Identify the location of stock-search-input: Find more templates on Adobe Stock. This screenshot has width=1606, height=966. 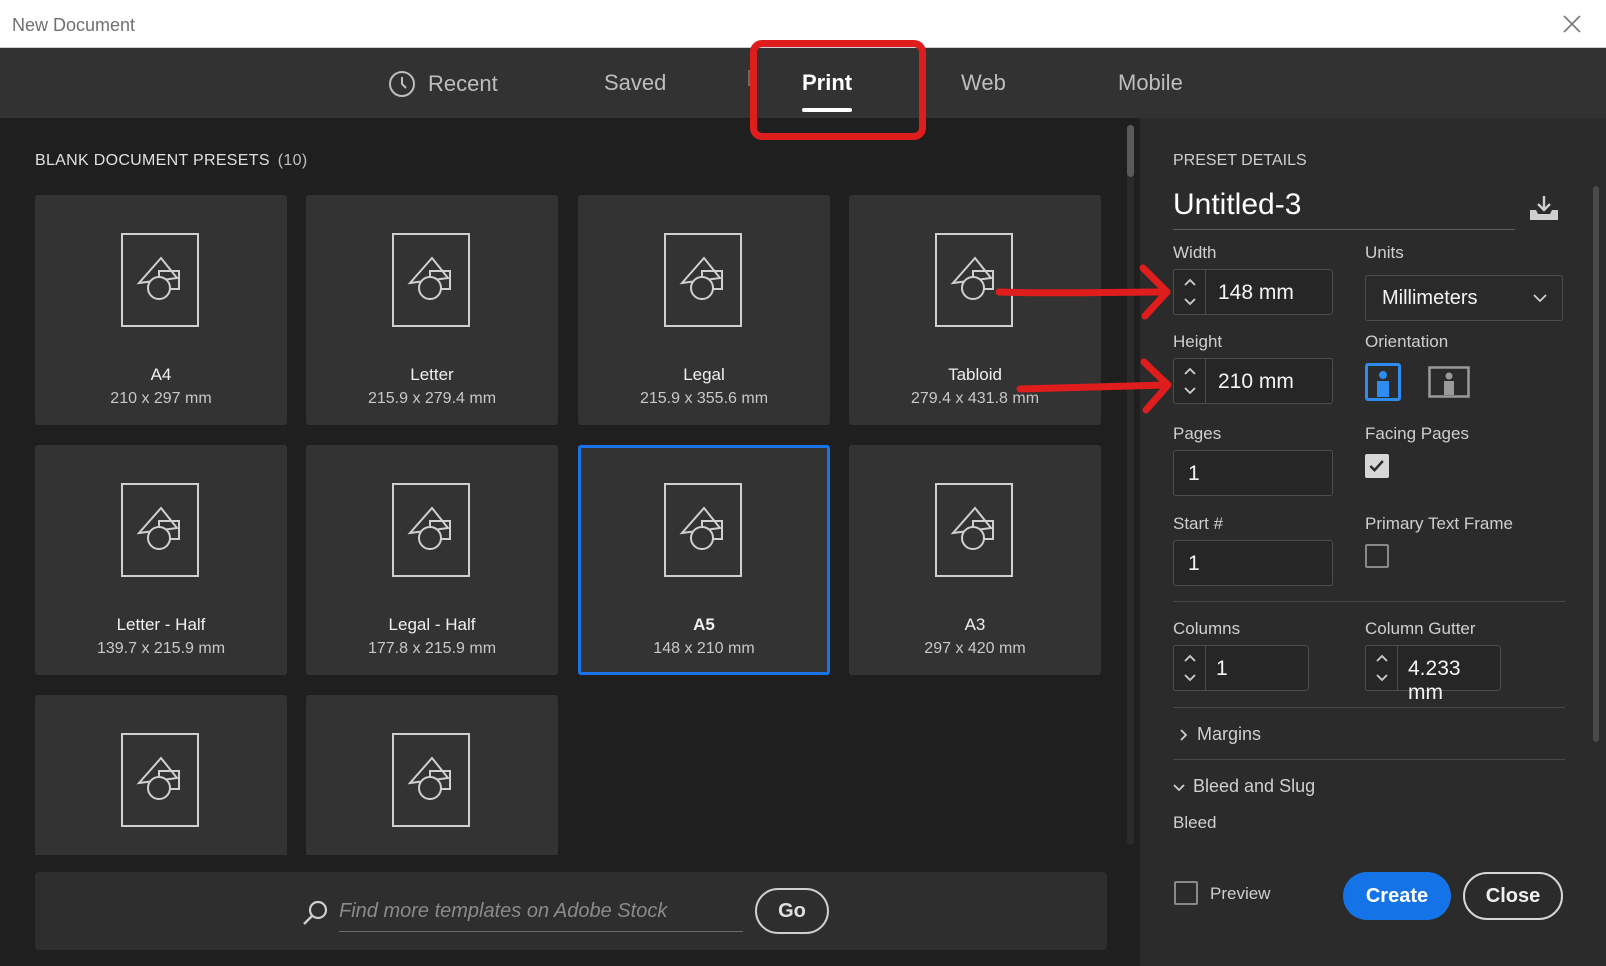
(541, 913).